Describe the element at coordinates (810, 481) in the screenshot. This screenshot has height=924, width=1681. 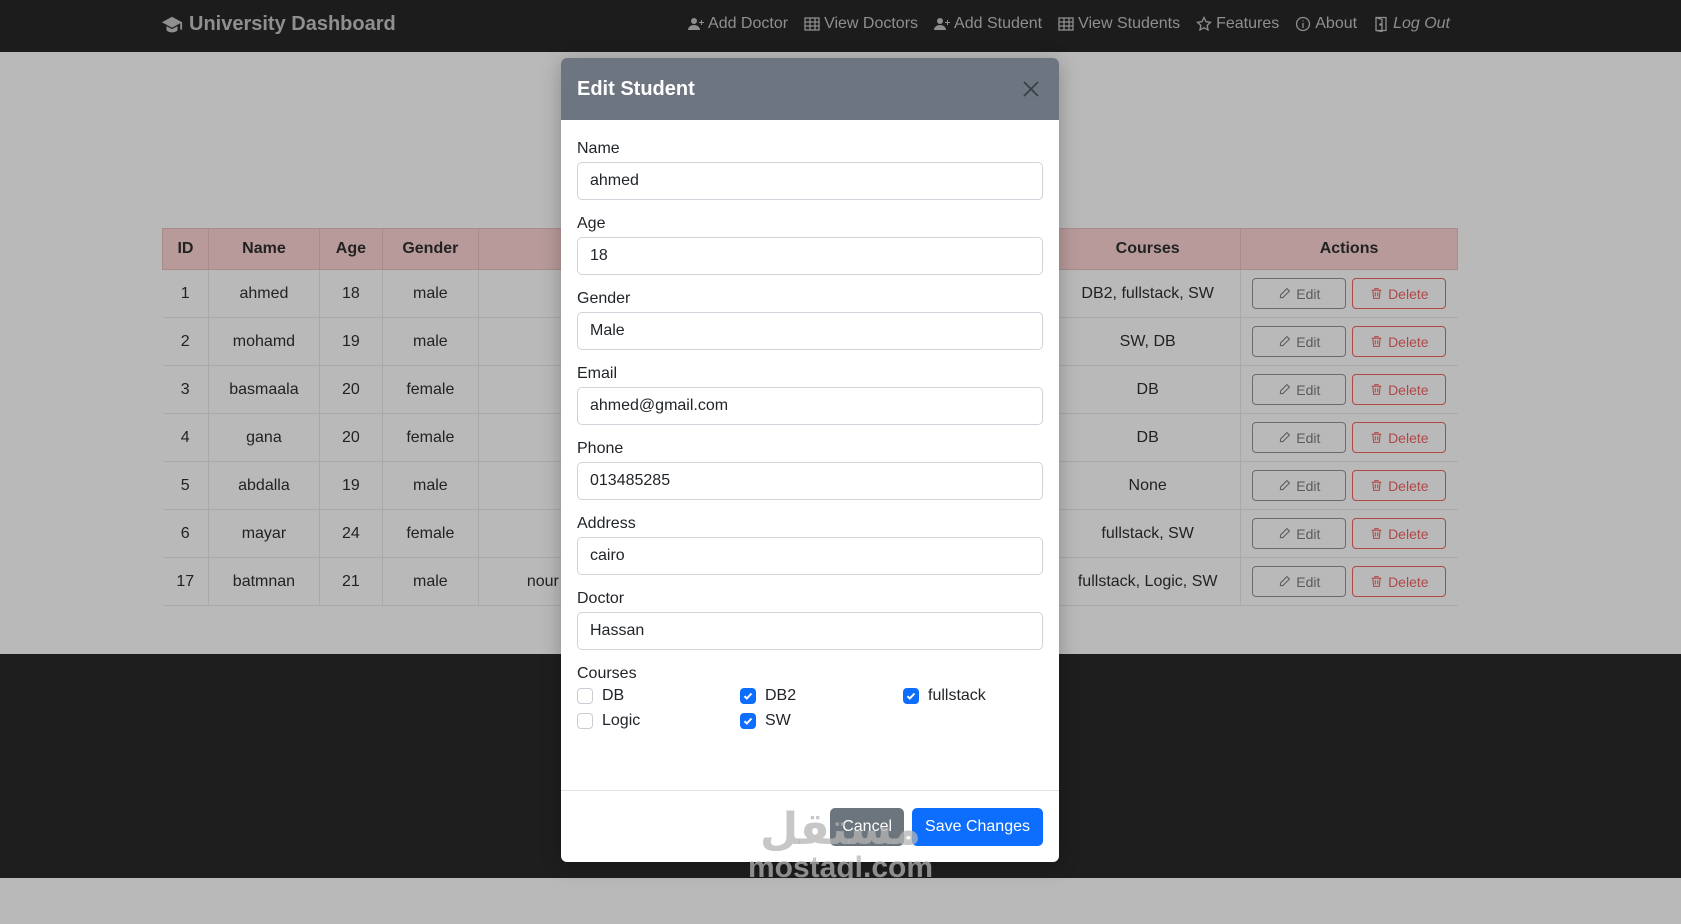
I see `phone-input` at that location.